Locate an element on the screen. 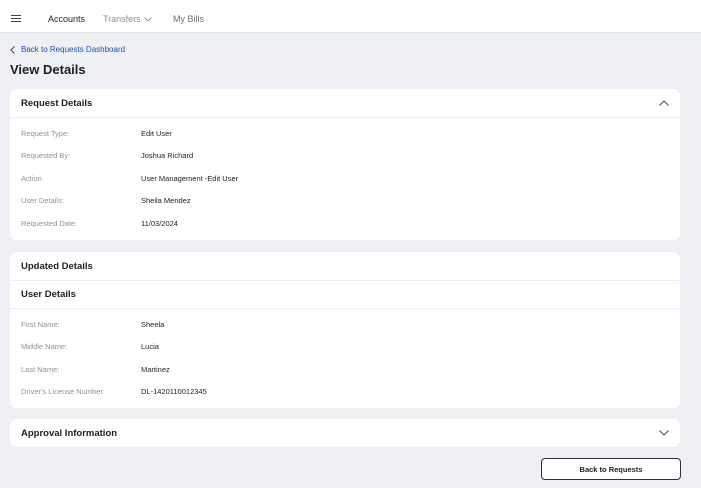 The height and width of the screenshot is (488, 701). approval-information-header: Approval Information is located at coordinates (345, 433).